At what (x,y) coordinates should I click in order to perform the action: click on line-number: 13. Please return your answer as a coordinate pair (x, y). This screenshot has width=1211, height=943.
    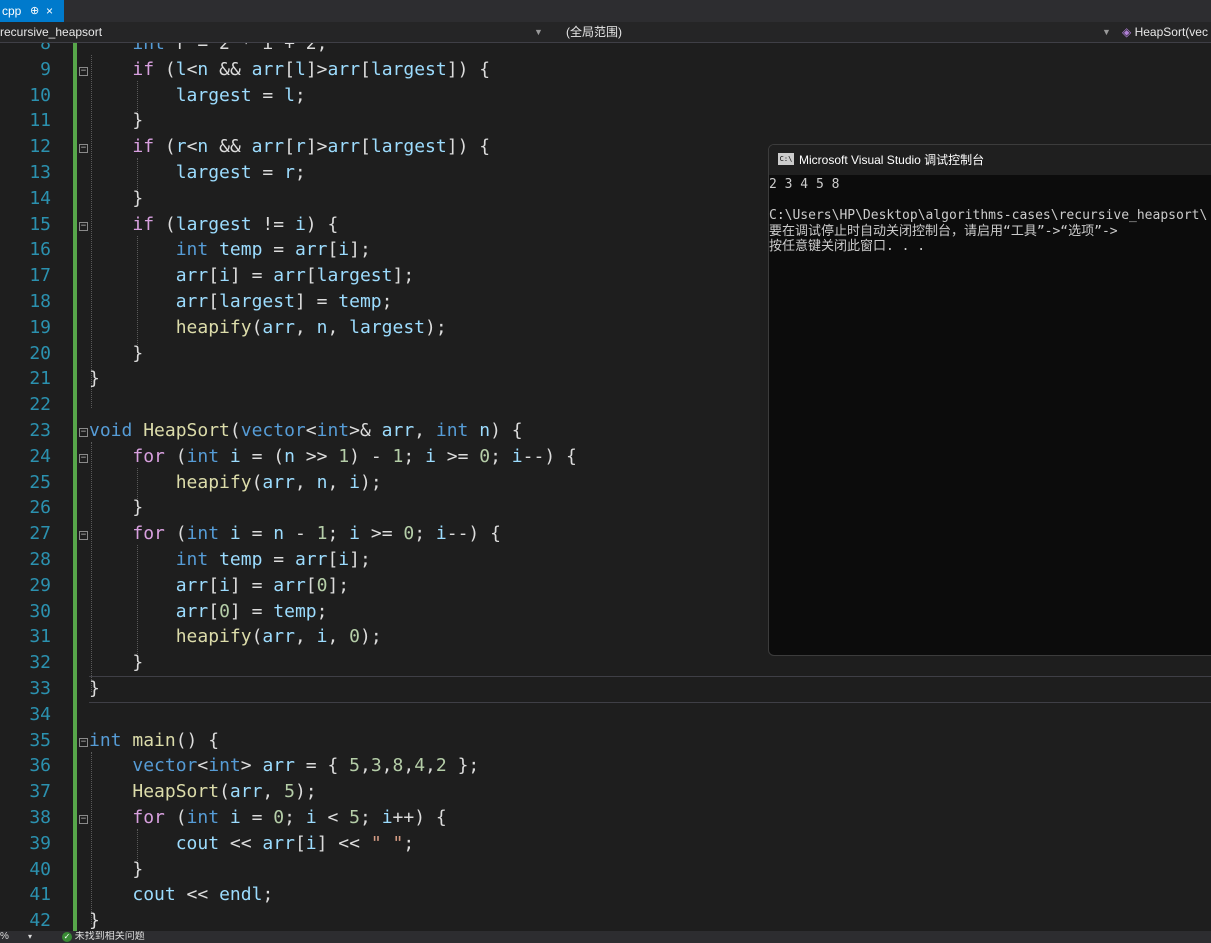
    Looking at the image, I should click on (40, 172).